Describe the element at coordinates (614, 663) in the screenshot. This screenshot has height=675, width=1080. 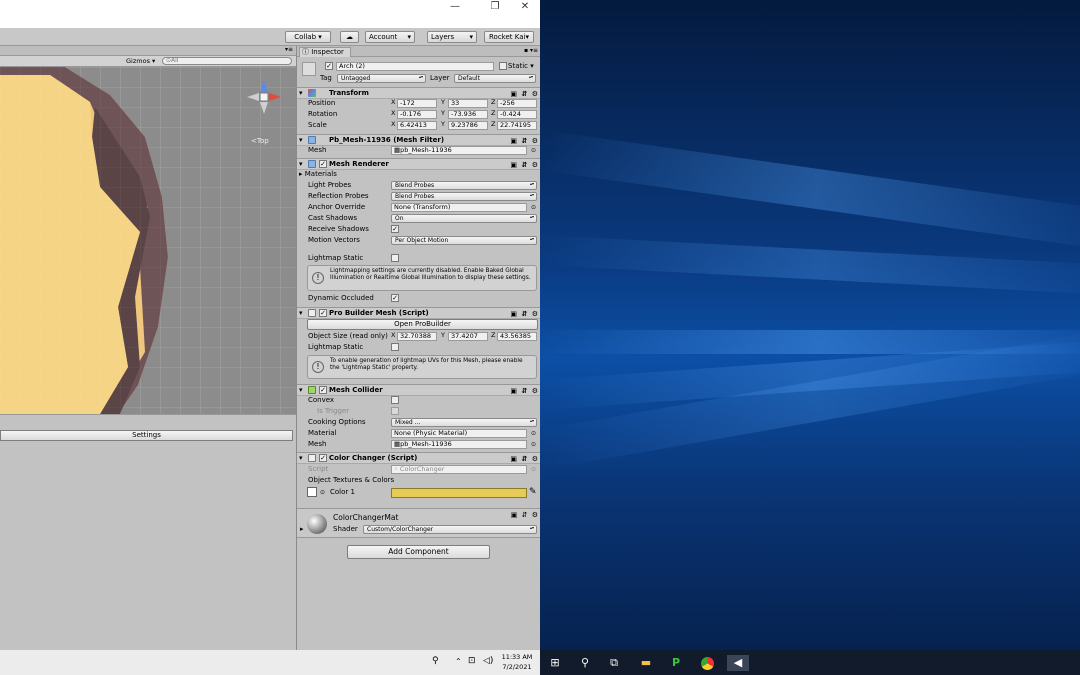
I see `task-view-icon: ⧉` at that location.